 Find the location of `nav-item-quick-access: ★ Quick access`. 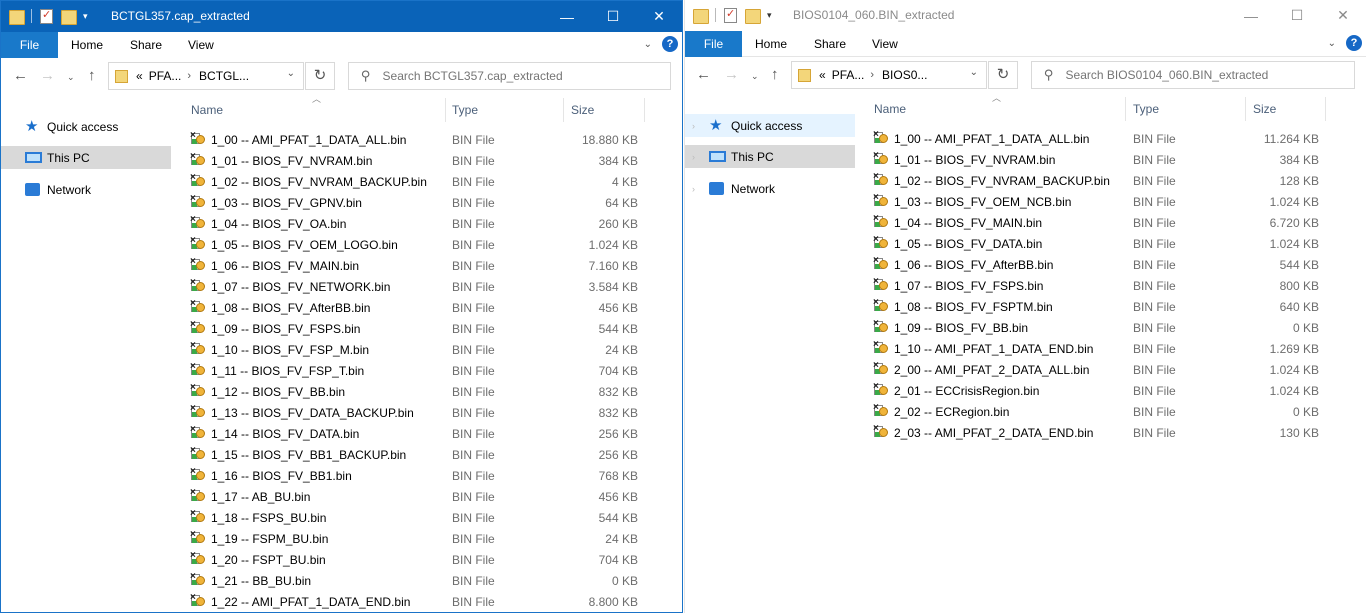

nav-item-quick-access: ★ Quick access is located at coordinates (86, 126).